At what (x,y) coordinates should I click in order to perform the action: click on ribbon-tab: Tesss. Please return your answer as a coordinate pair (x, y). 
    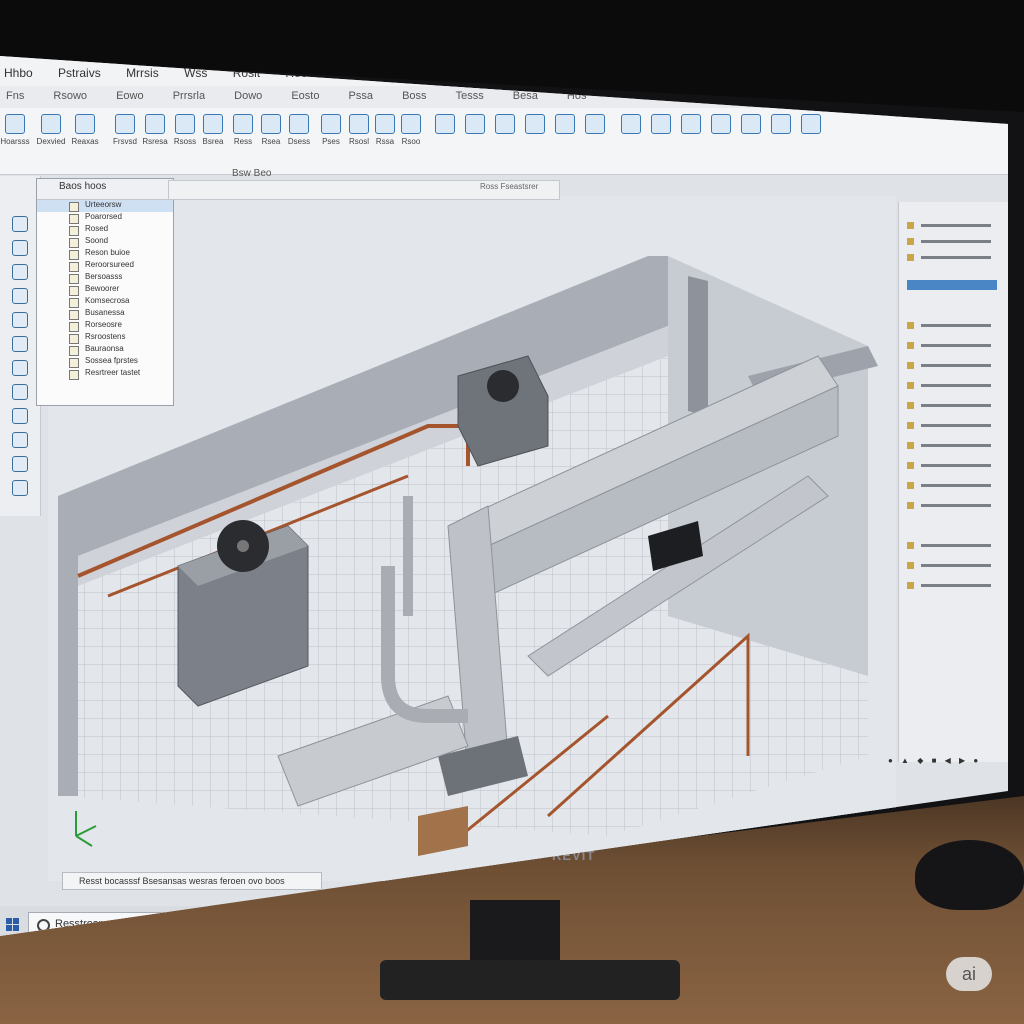
    Looking at the image, I should click on (470, 94).